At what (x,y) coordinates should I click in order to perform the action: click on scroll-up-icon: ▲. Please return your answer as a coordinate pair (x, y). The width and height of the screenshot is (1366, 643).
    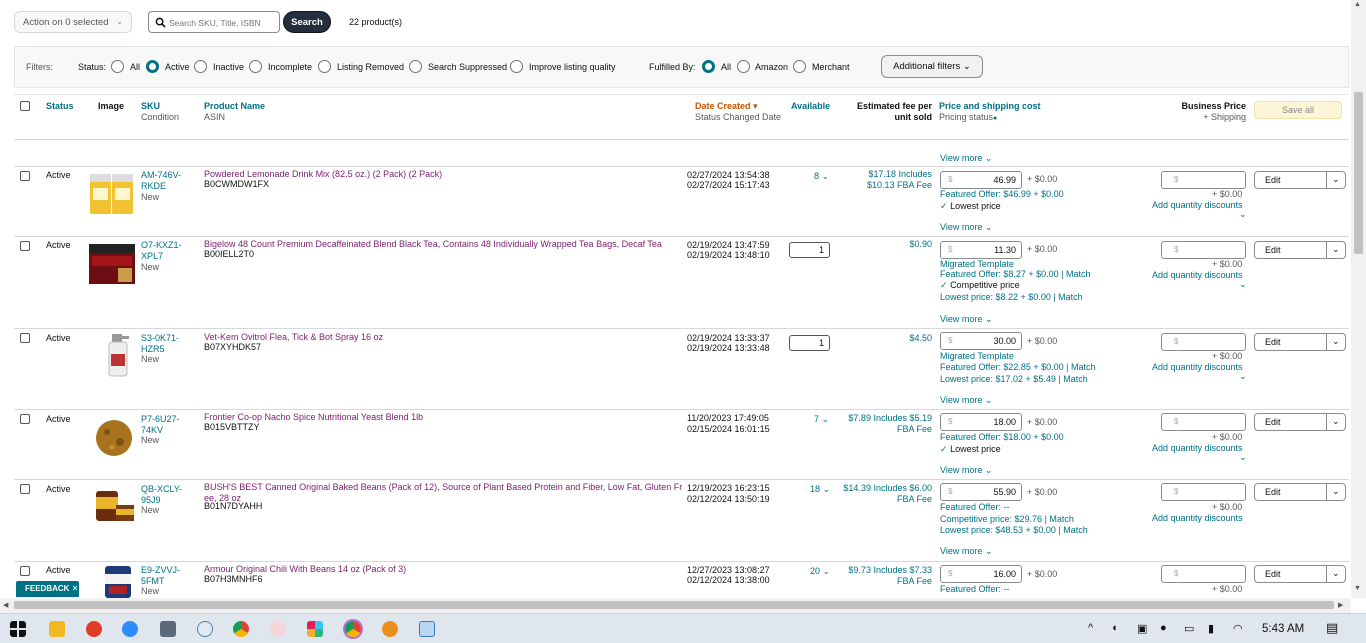
    Looking at the image, I should click on (1357, 4).